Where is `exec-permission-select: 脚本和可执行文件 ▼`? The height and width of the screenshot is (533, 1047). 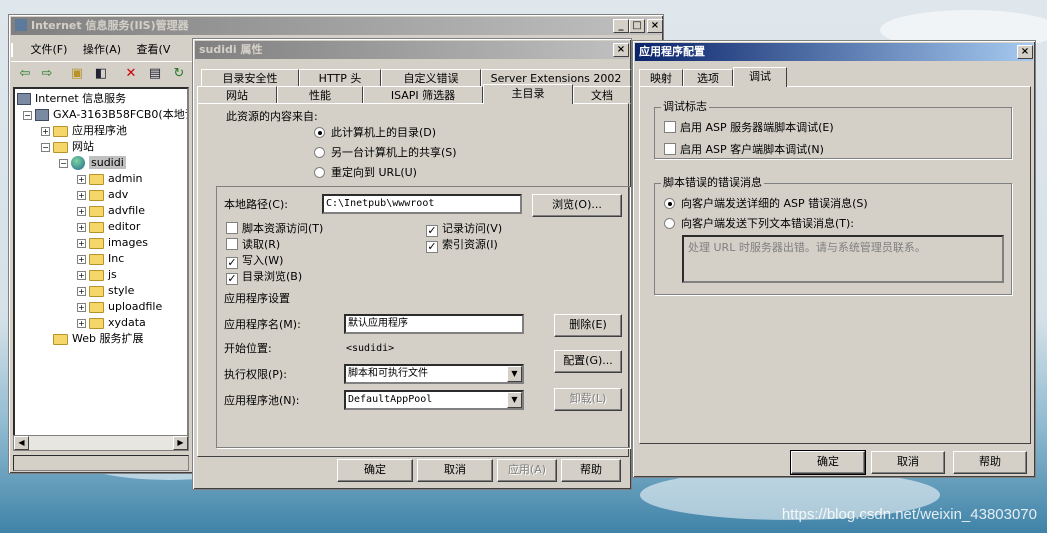 exec-permission-select: 脚本和可执行文件 ▼ is located at coordinates (434, 374).